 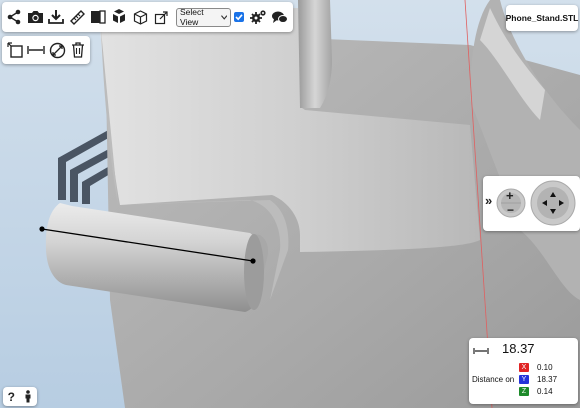 What do you see at coordinates (553, 203) in the screenshot?
I see `pan-control` at bounding box center [553, 203].